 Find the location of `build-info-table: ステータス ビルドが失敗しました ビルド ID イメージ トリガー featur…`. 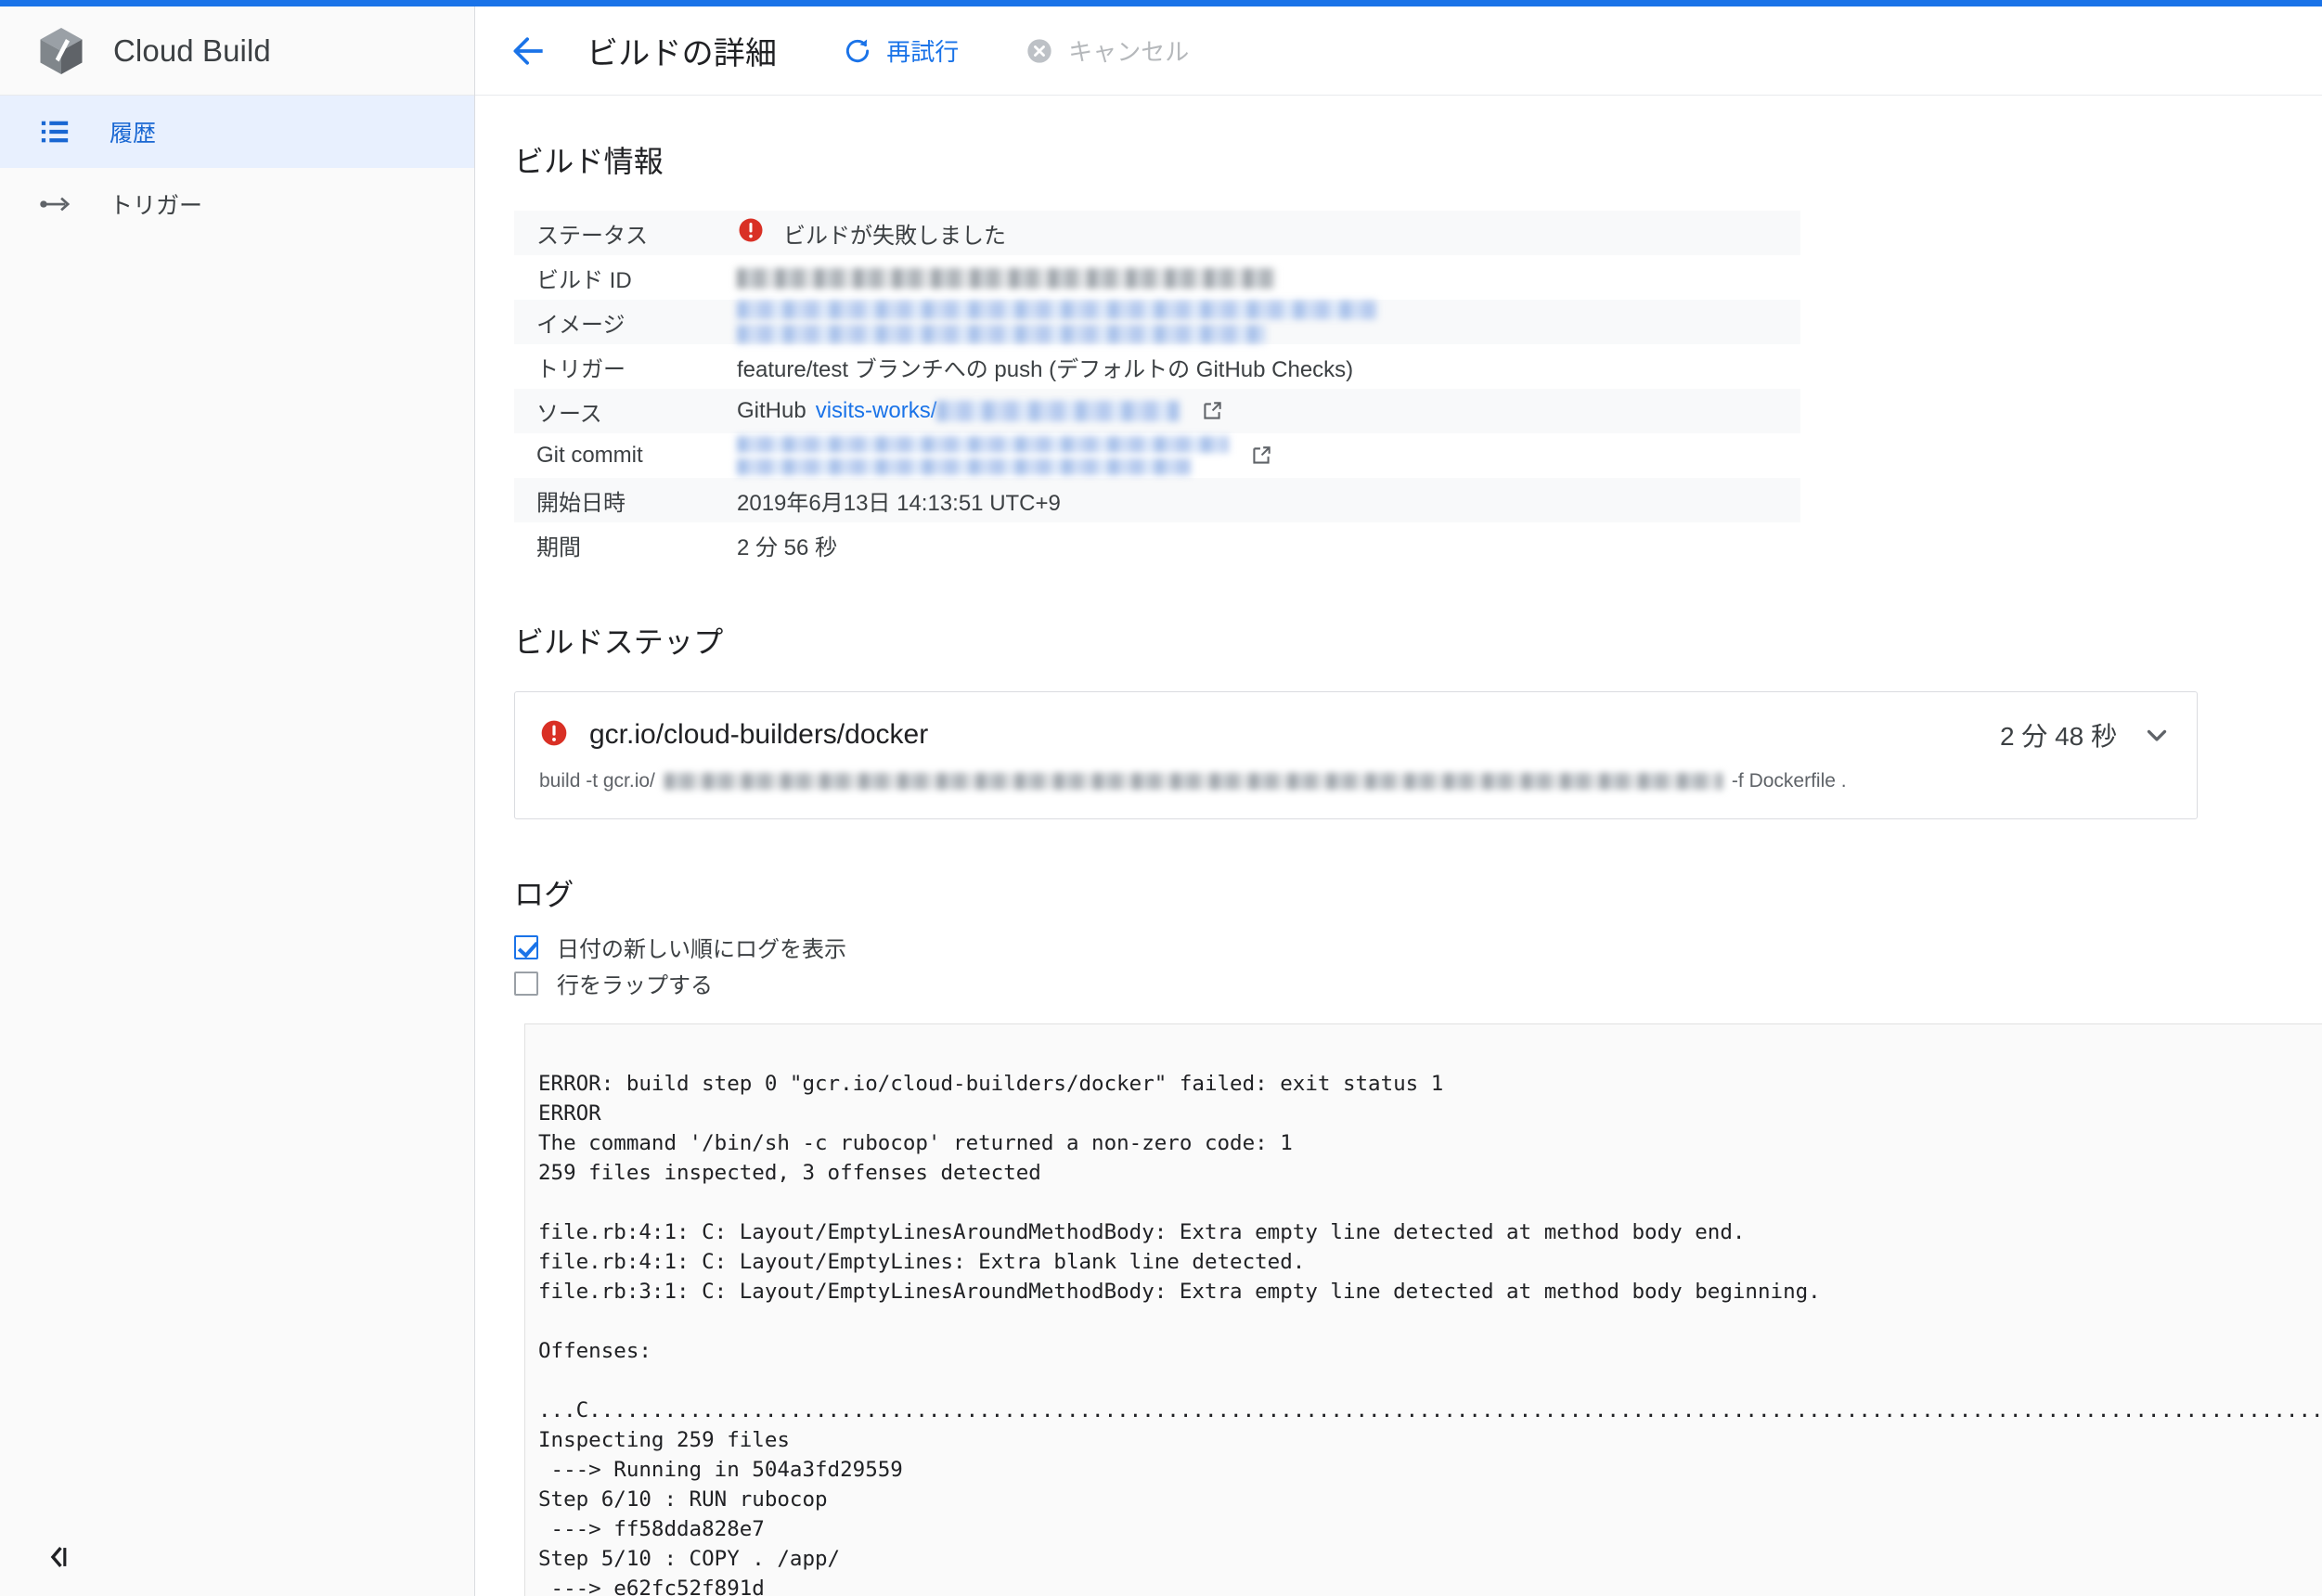

build-info-table: ステータス ビルドが失敗しました ビルド ID イメージ トリガー featur… is located at coordinates (1157, 389).